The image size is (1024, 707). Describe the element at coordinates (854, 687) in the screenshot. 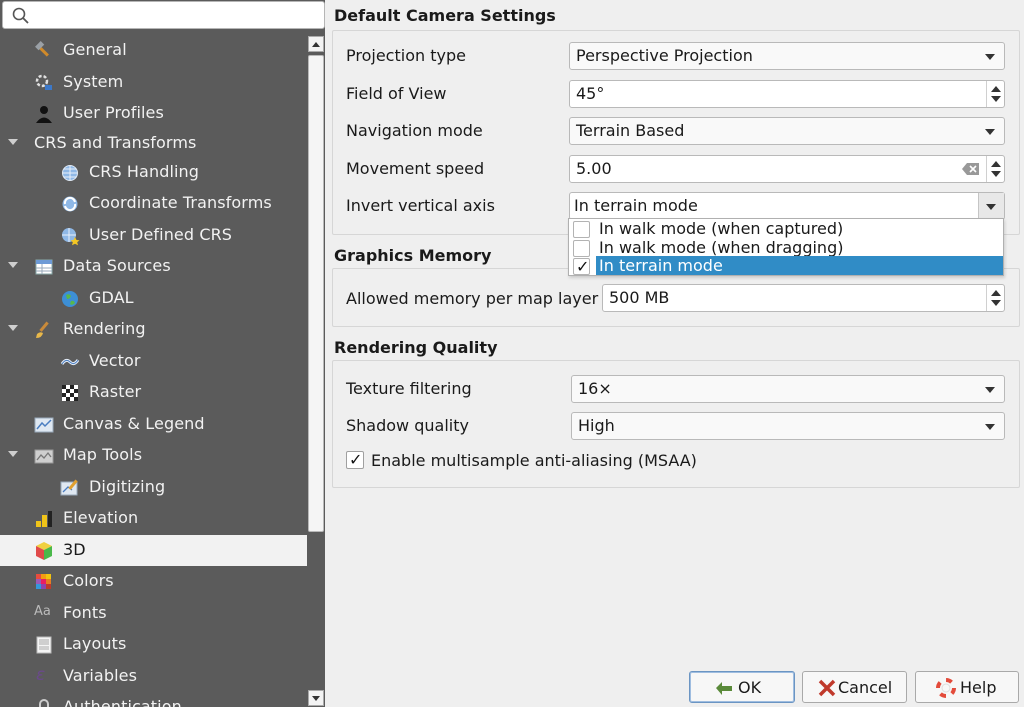

I see `cancel-button: Cancel` at that location.